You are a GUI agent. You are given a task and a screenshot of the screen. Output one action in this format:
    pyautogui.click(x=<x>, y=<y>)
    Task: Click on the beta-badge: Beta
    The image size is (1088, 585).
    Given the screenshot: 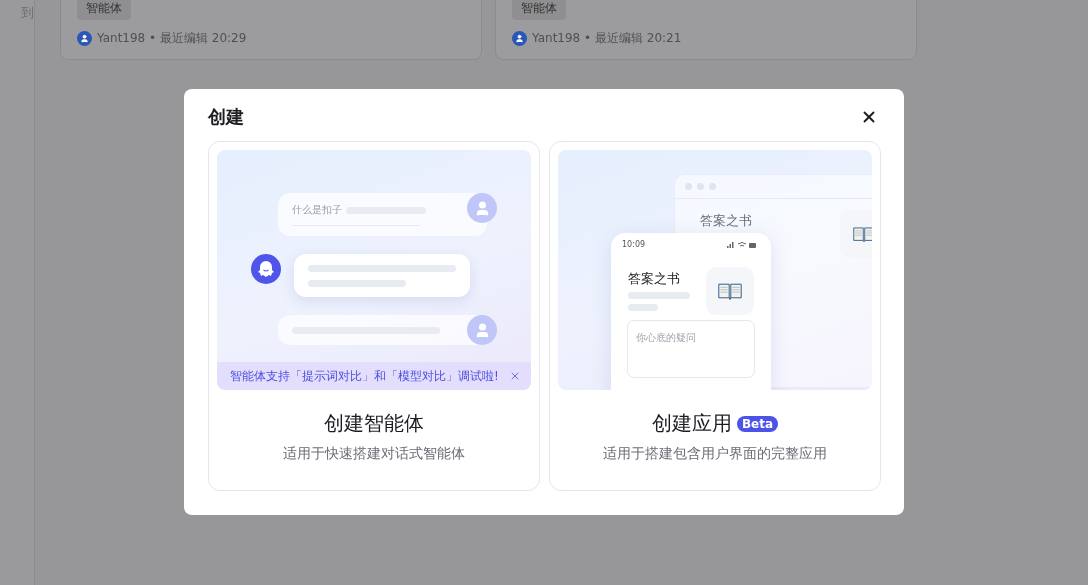 What is the action you would take?
    pyautogui.click(x=757, y=423)
    